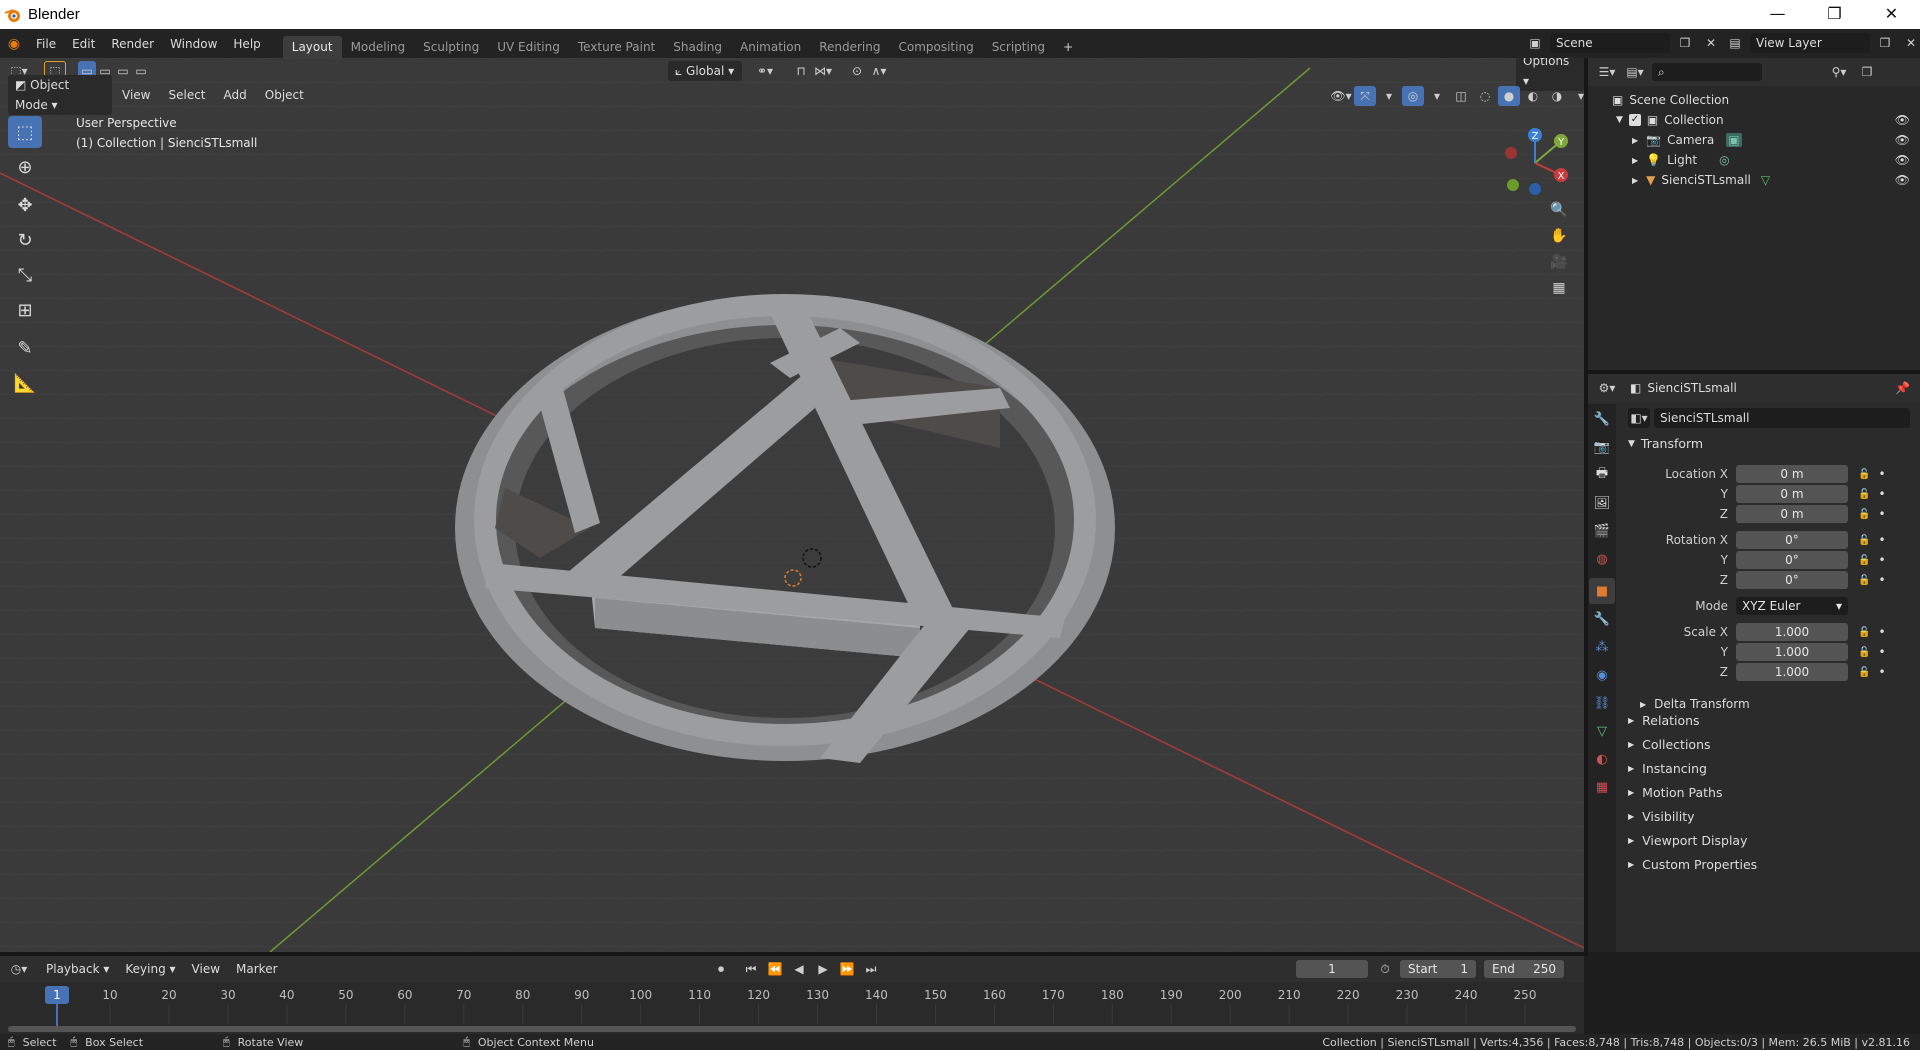 The image size is (1920, 1050). I want to click on jump-start-icon: ⏮, so click(751, 969).